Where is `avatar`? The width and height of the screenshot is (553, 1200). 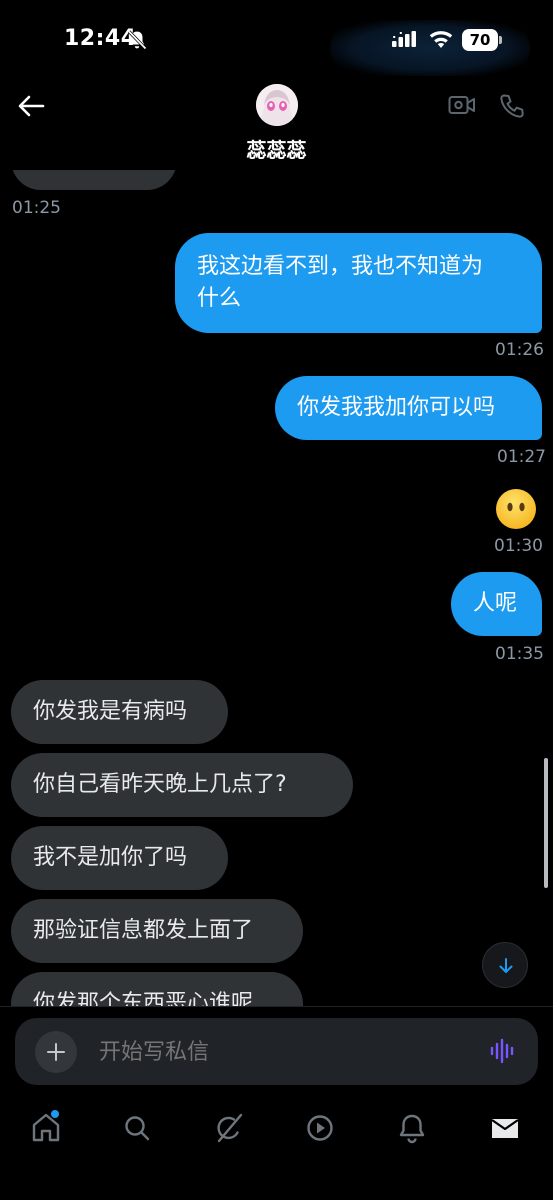
avatar is located at coordinates (277, 105).